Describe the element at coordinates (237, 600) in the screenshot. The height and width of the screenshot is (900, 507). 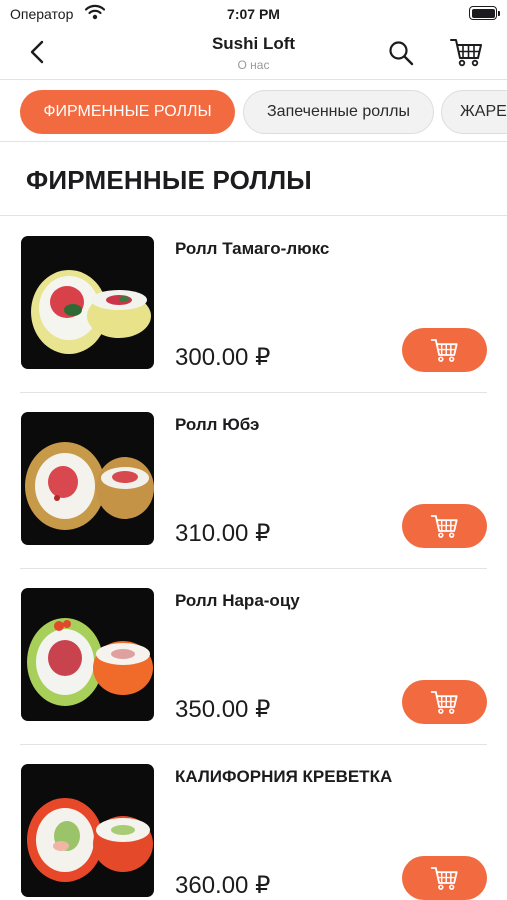
I see `product-name: Ролл Нара-оцу` at that location.